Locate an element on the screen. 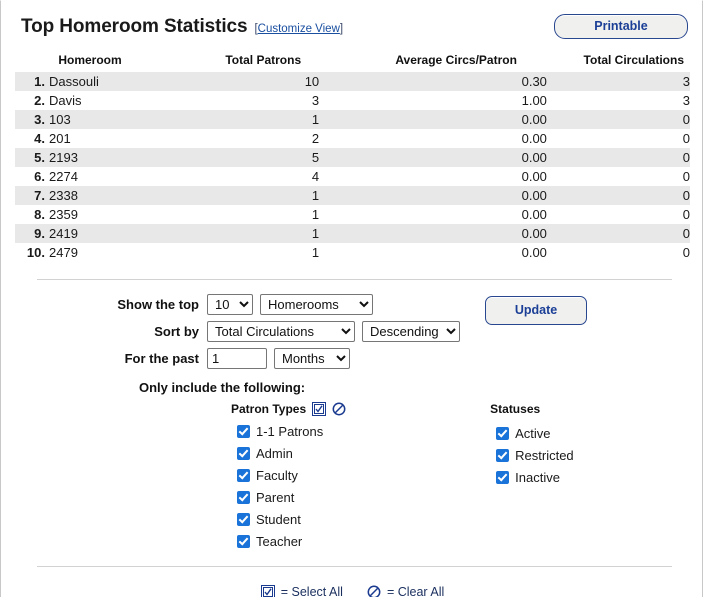  for-past-label: For the past is located at coordinates (161, 358).